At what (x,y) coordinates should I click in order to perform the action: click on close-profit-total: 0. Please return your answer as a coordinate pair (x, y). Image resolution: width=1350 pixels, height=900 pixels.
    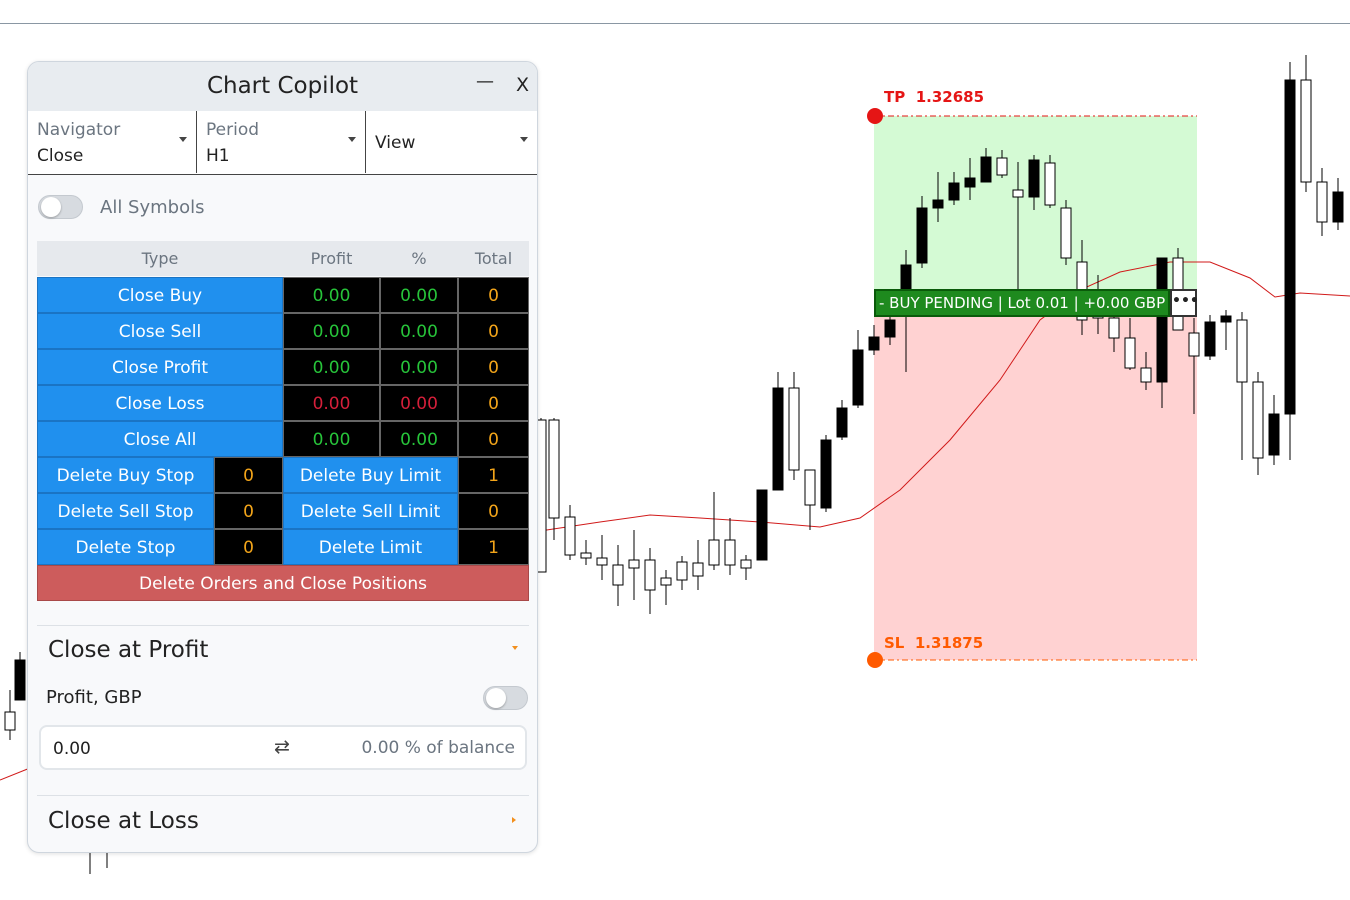
    Looking at the image, I should click on (493, 367).